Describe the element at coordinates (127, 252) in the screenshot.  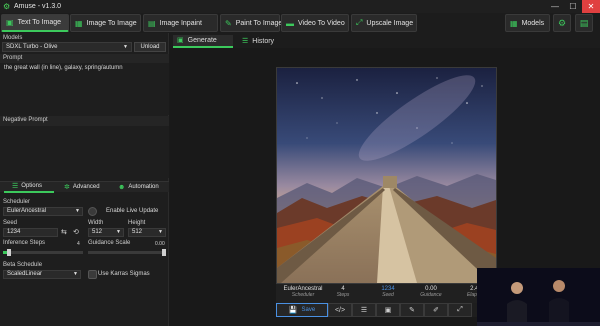
I see `guidance-scale-slider` at that location.